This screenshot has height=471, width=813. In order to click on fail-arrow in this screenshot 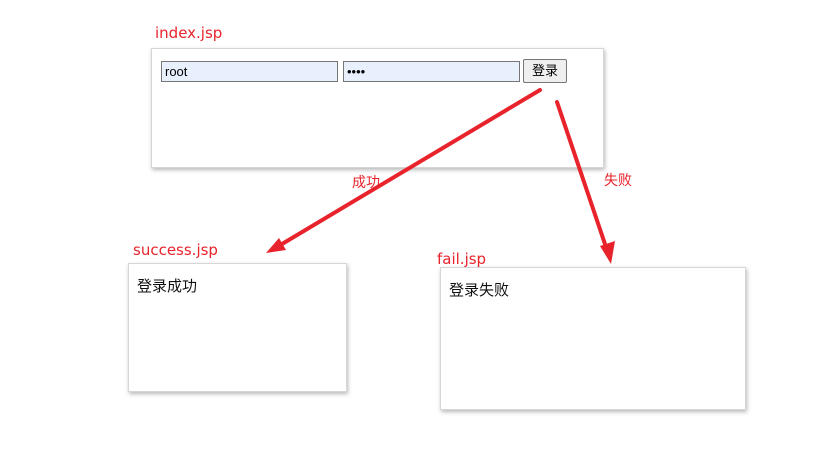, I will do `click(582, 176)`.